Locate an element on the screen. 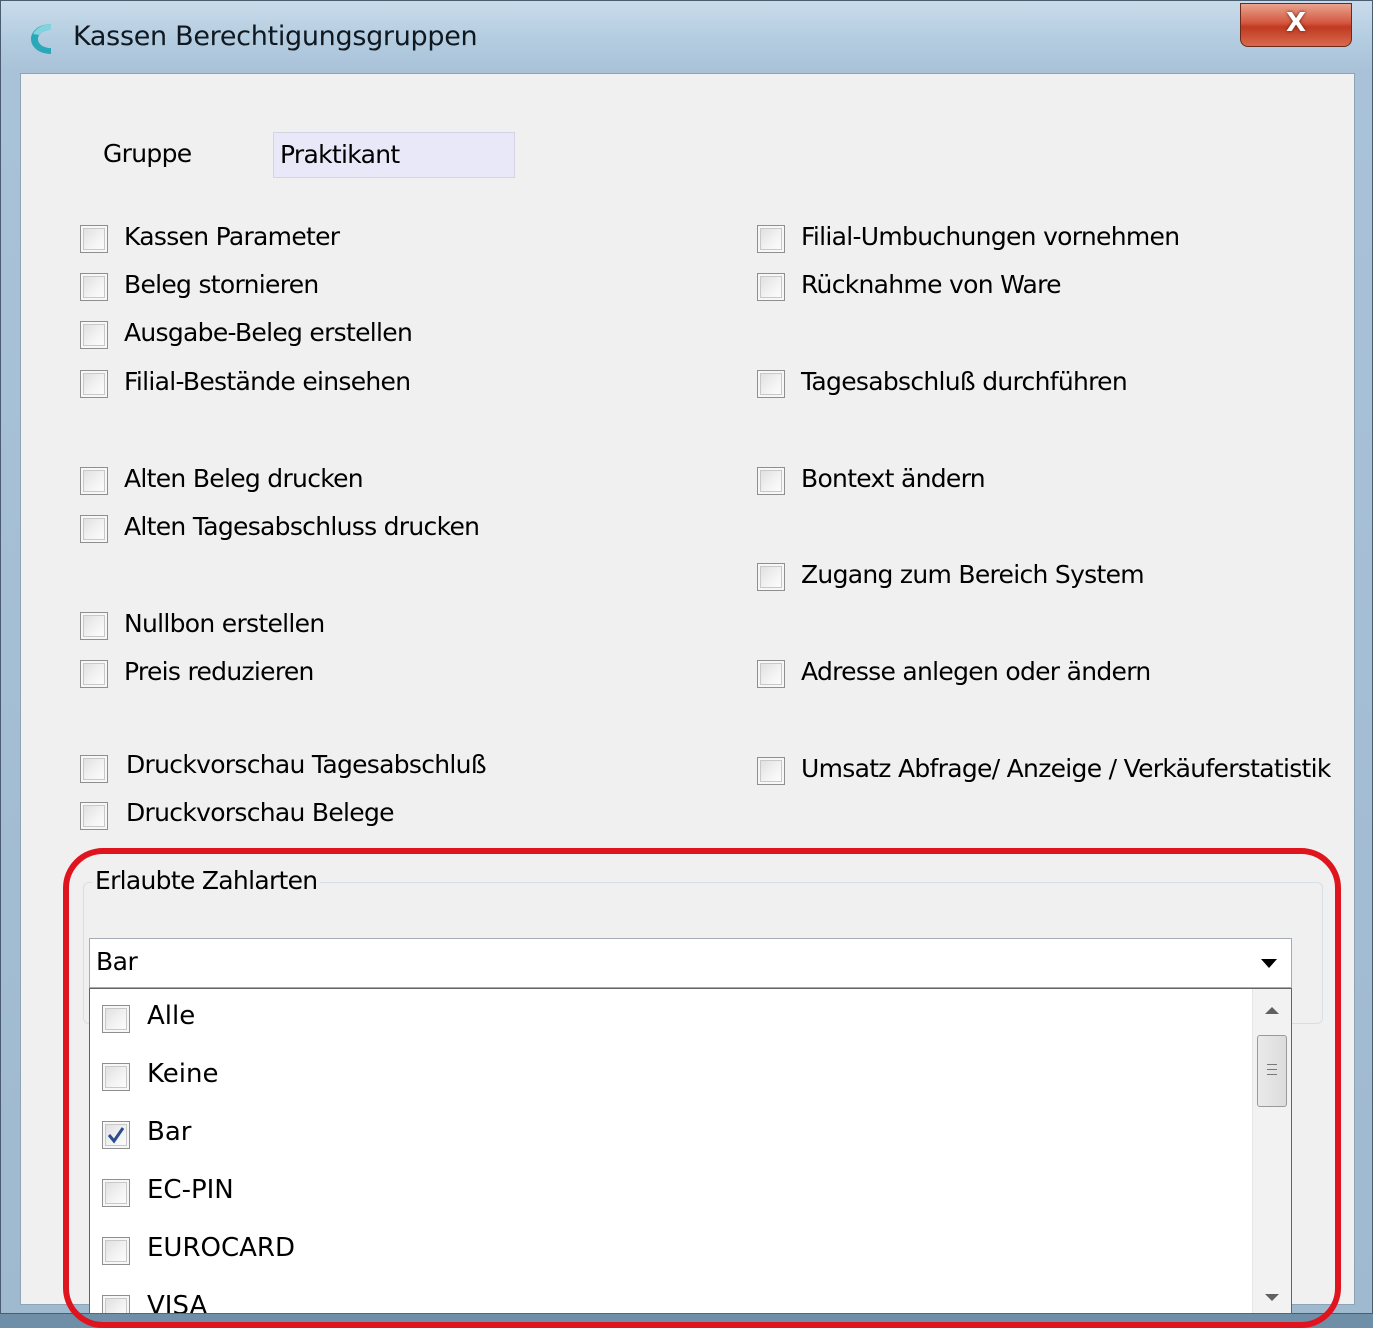  list-item-alle: Alle is located at coordinates (670, 1018).